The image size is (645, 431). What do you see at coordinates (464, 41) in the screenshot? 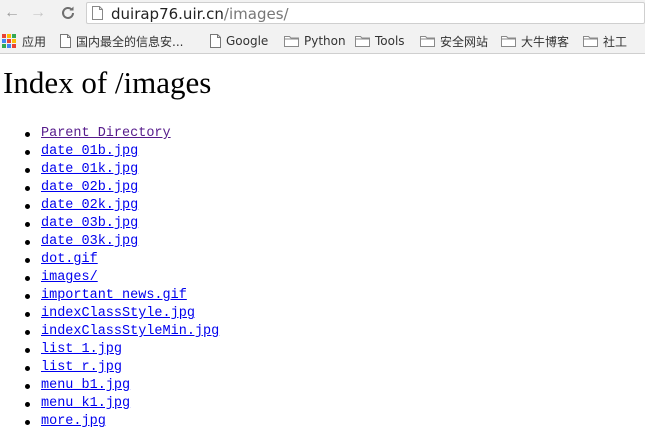
I see `bookmark-label: 安全网站` at bounding box center [464, 41].